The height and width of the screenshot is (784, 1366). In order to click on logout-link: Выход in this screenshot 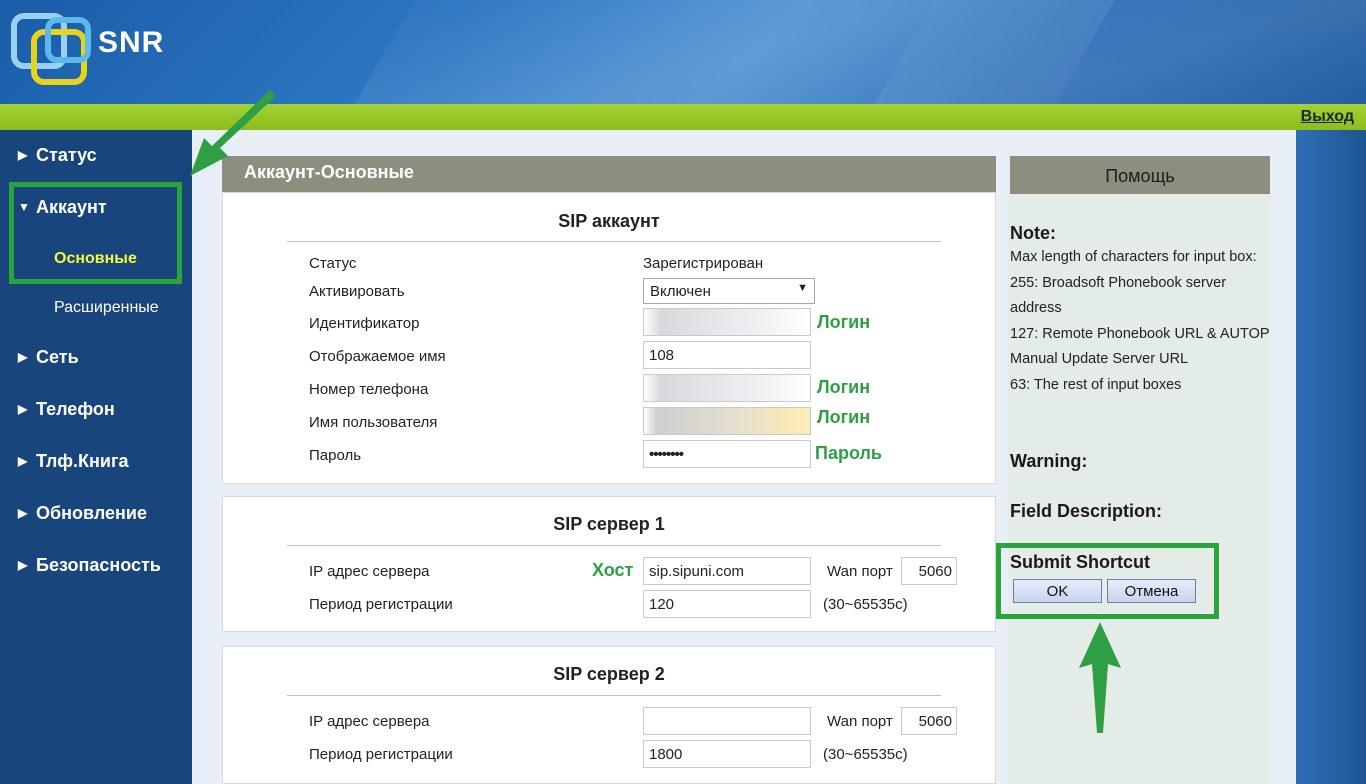, I will do `click(1327, 117)`.